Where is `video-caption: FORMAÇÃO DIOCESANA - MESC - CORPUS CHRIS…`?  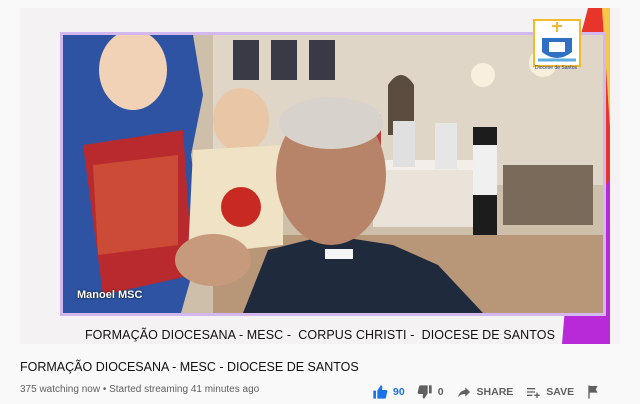
video-caption: FORMAÇÃO DIOCESANA - MESC - CORPUS CHRIS… is located at coordinates (320, 335).